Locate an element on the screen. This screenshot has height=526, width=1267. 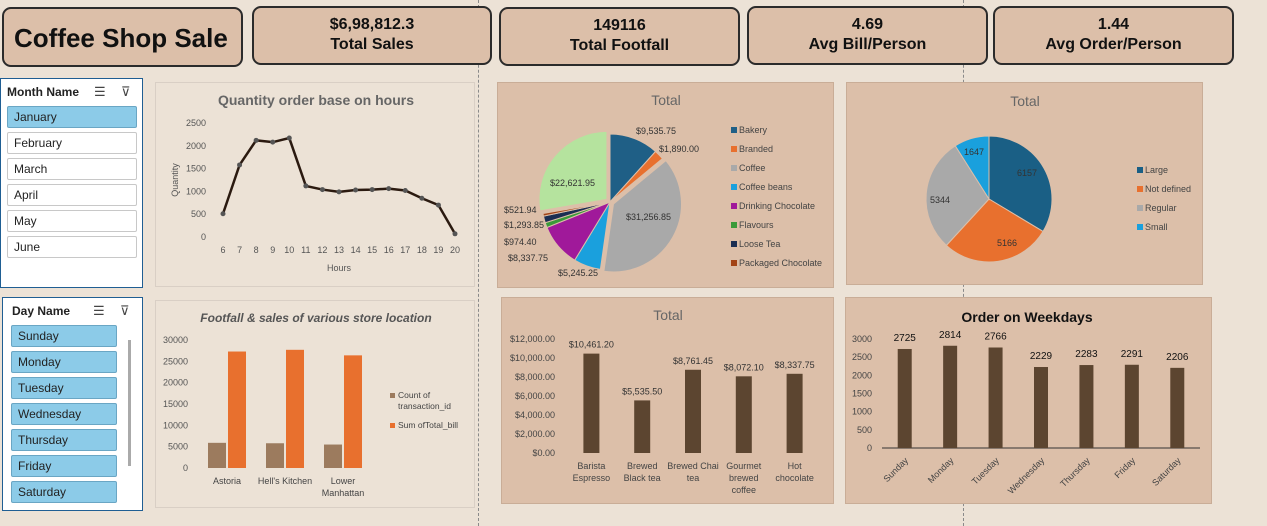
x-tick-label: 20 is located at coordinates (455, 250).